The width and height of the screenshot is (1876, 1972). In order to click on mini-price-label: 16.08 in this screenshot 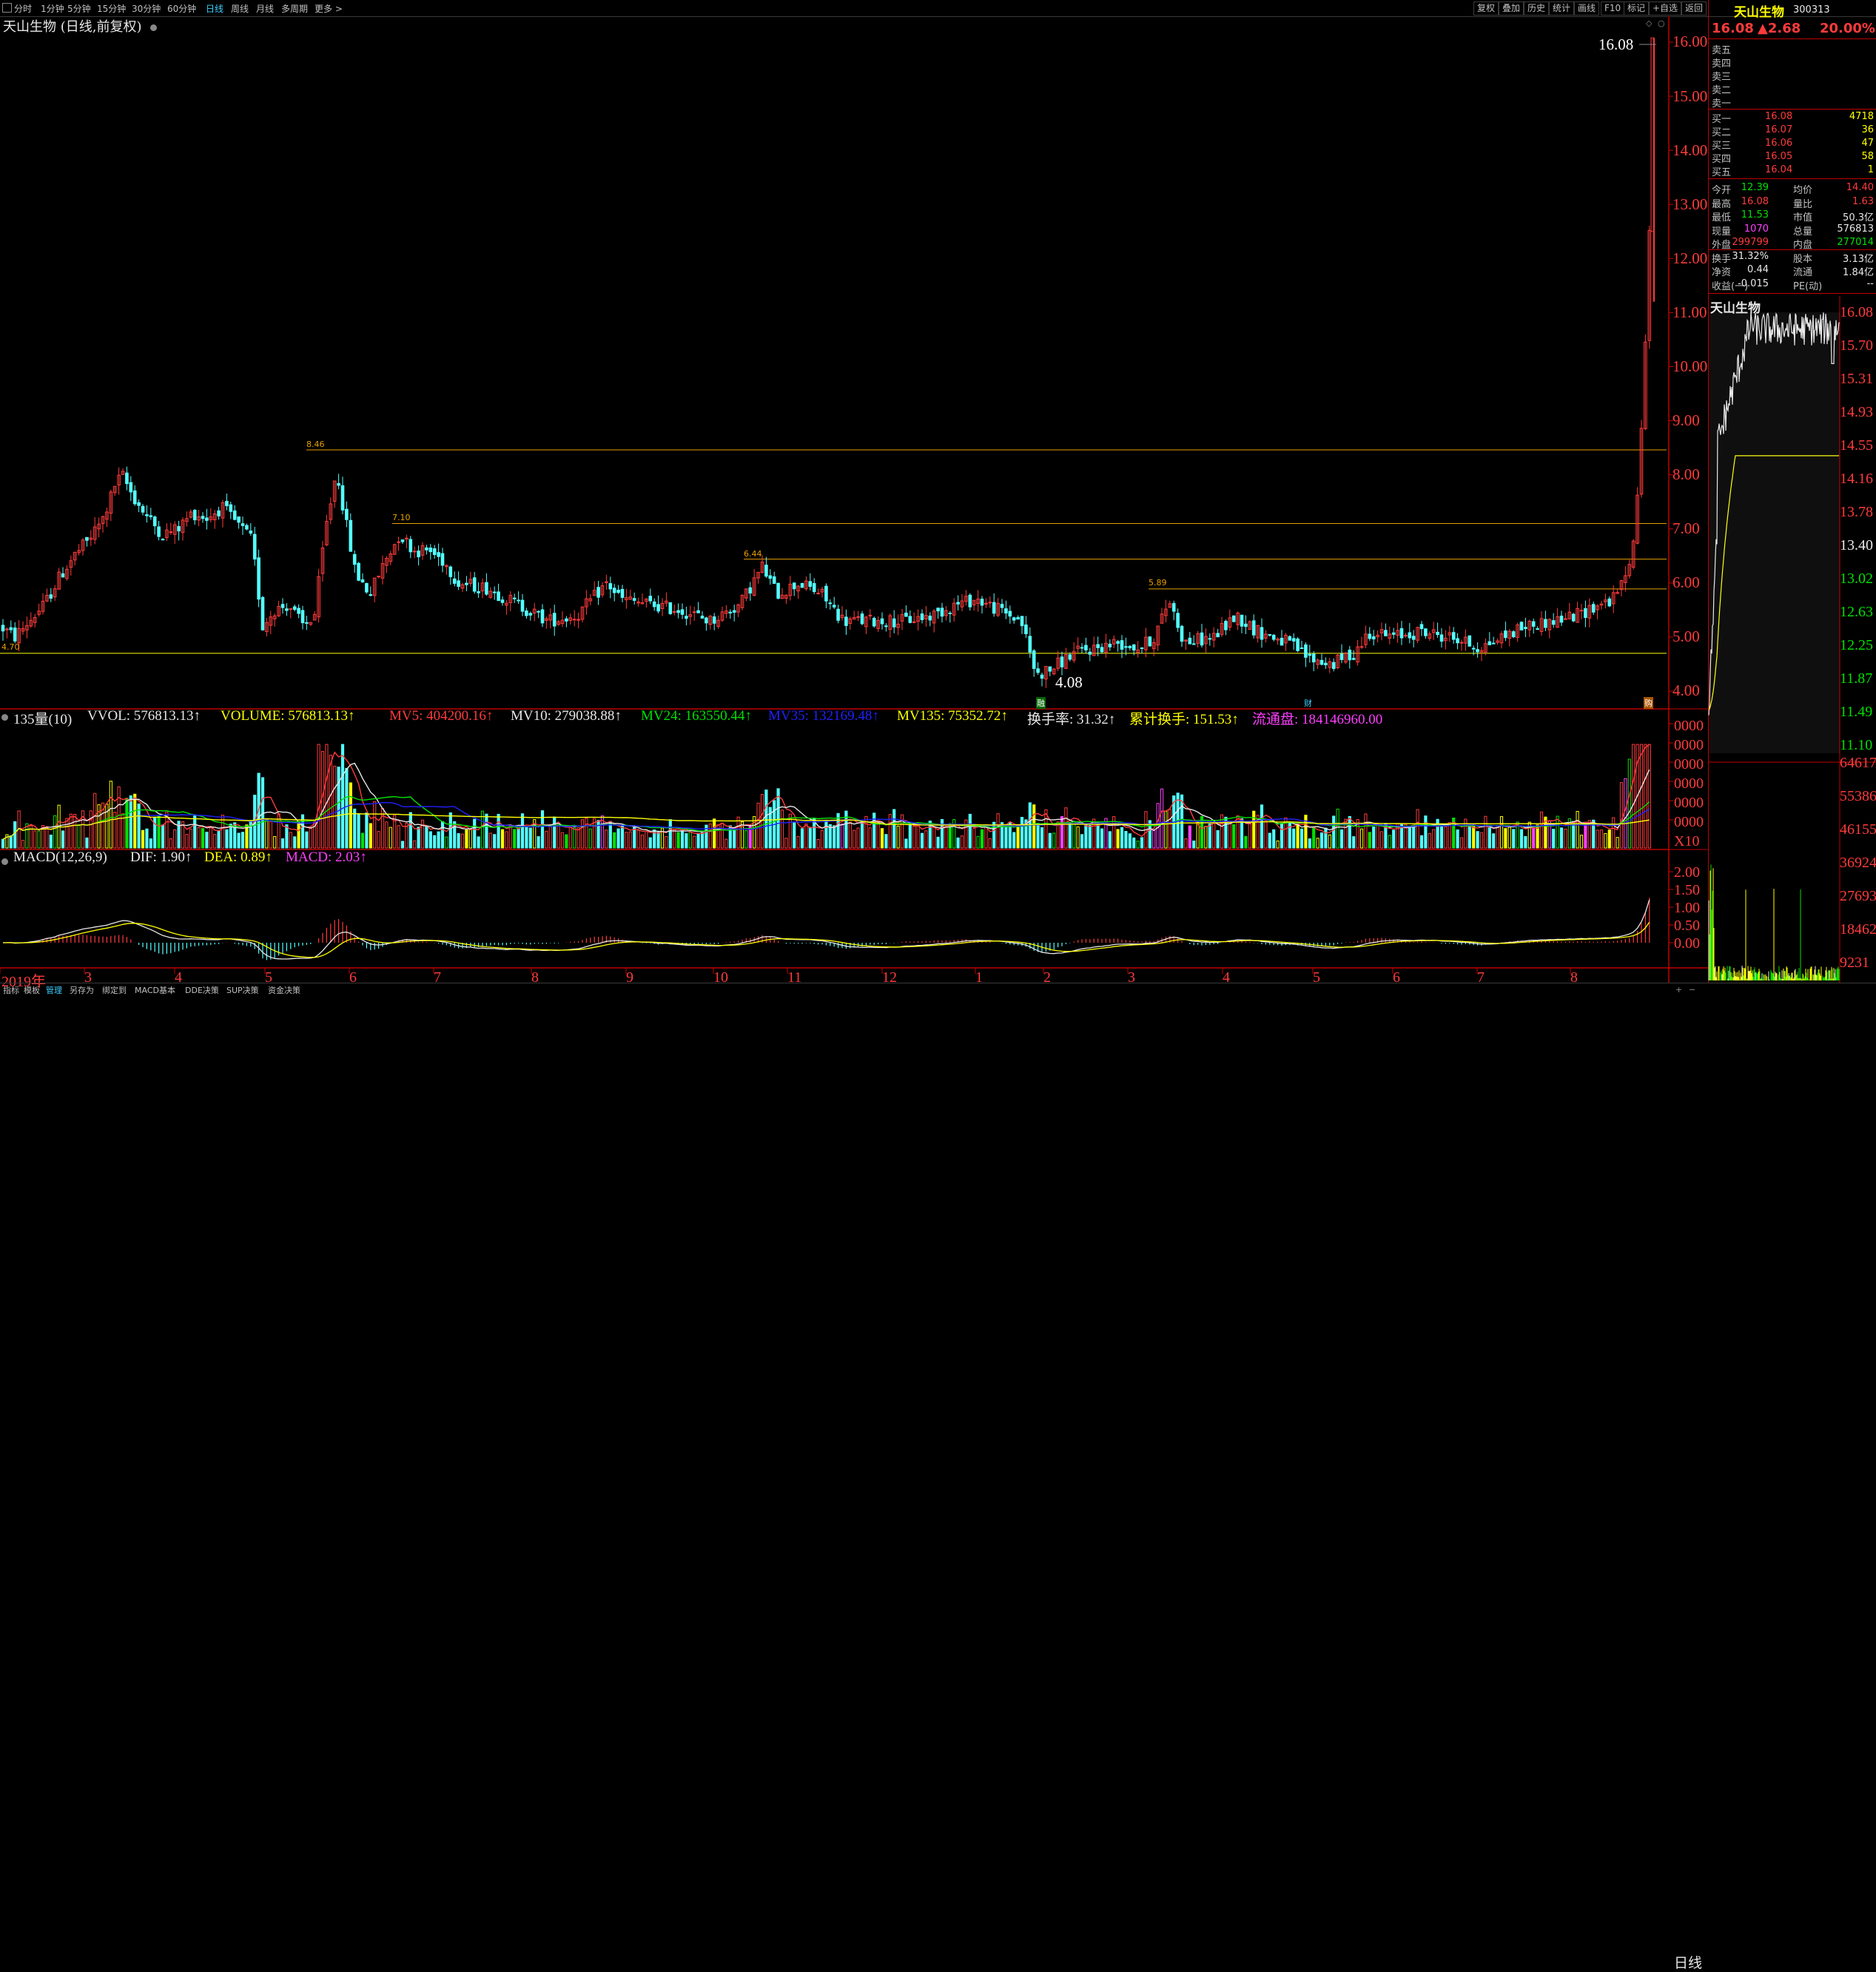, I will do `click(1857, 312)`.